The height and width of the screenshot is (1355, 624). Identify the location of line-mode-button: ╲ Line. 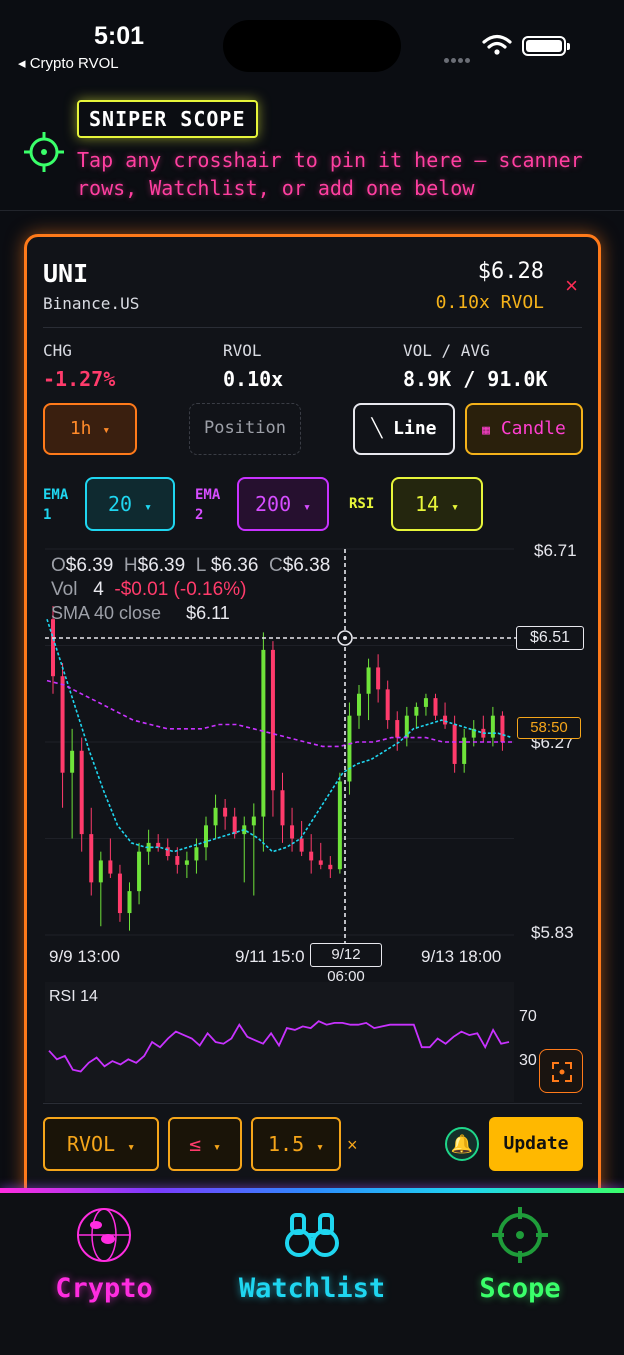
(404, 429).